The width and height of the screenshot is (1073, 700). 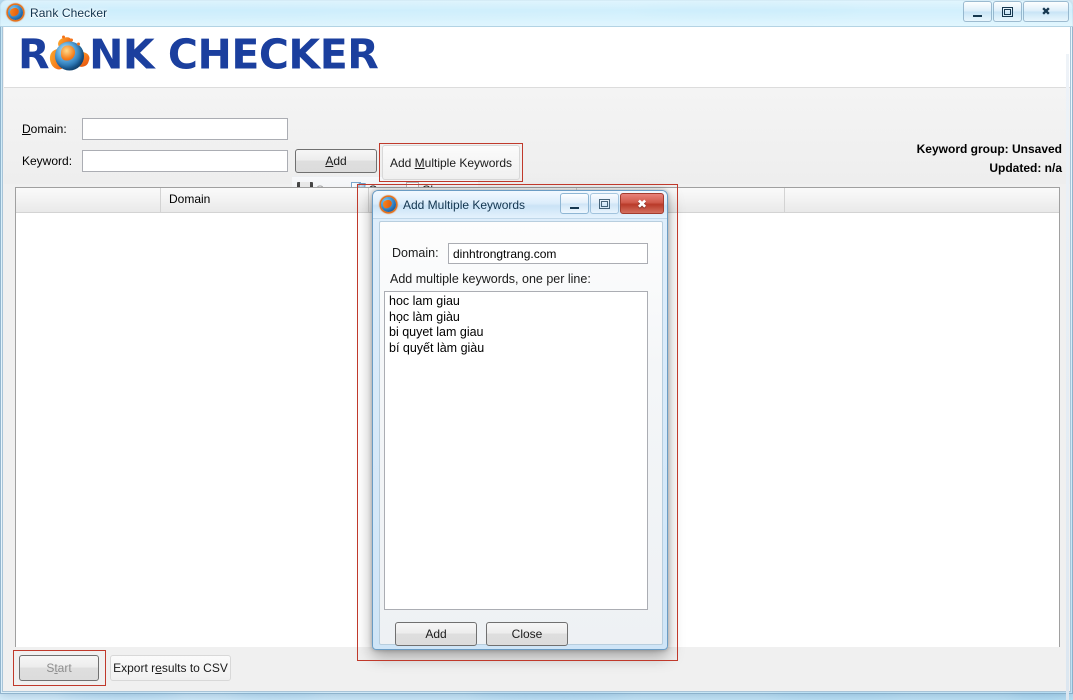 What do you see at coordinates (16, 13) in the screenshot?
I see `app-firefox-globe-icon` at bounding box center [16, 13].